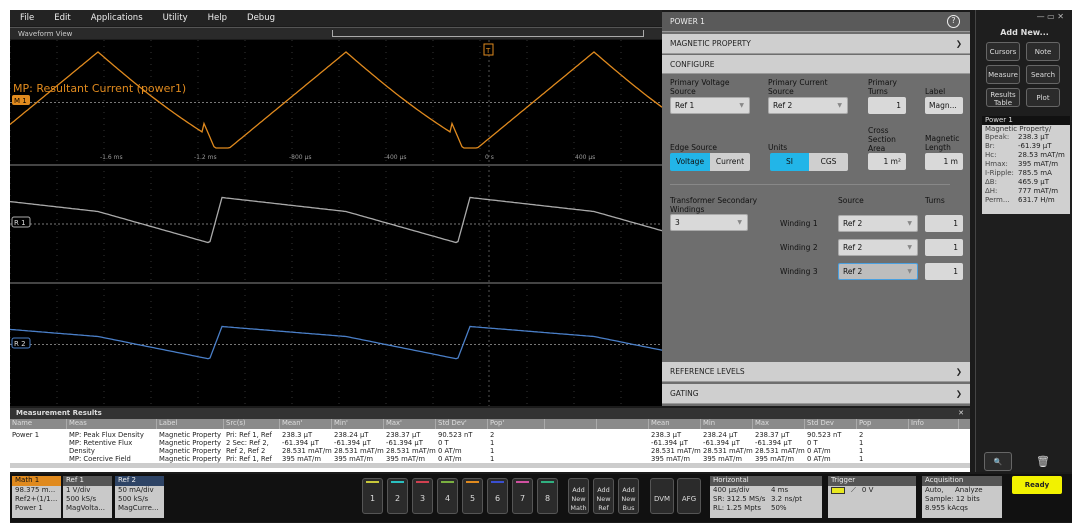  I want to click on table-cell: 2, so click(492, 435).